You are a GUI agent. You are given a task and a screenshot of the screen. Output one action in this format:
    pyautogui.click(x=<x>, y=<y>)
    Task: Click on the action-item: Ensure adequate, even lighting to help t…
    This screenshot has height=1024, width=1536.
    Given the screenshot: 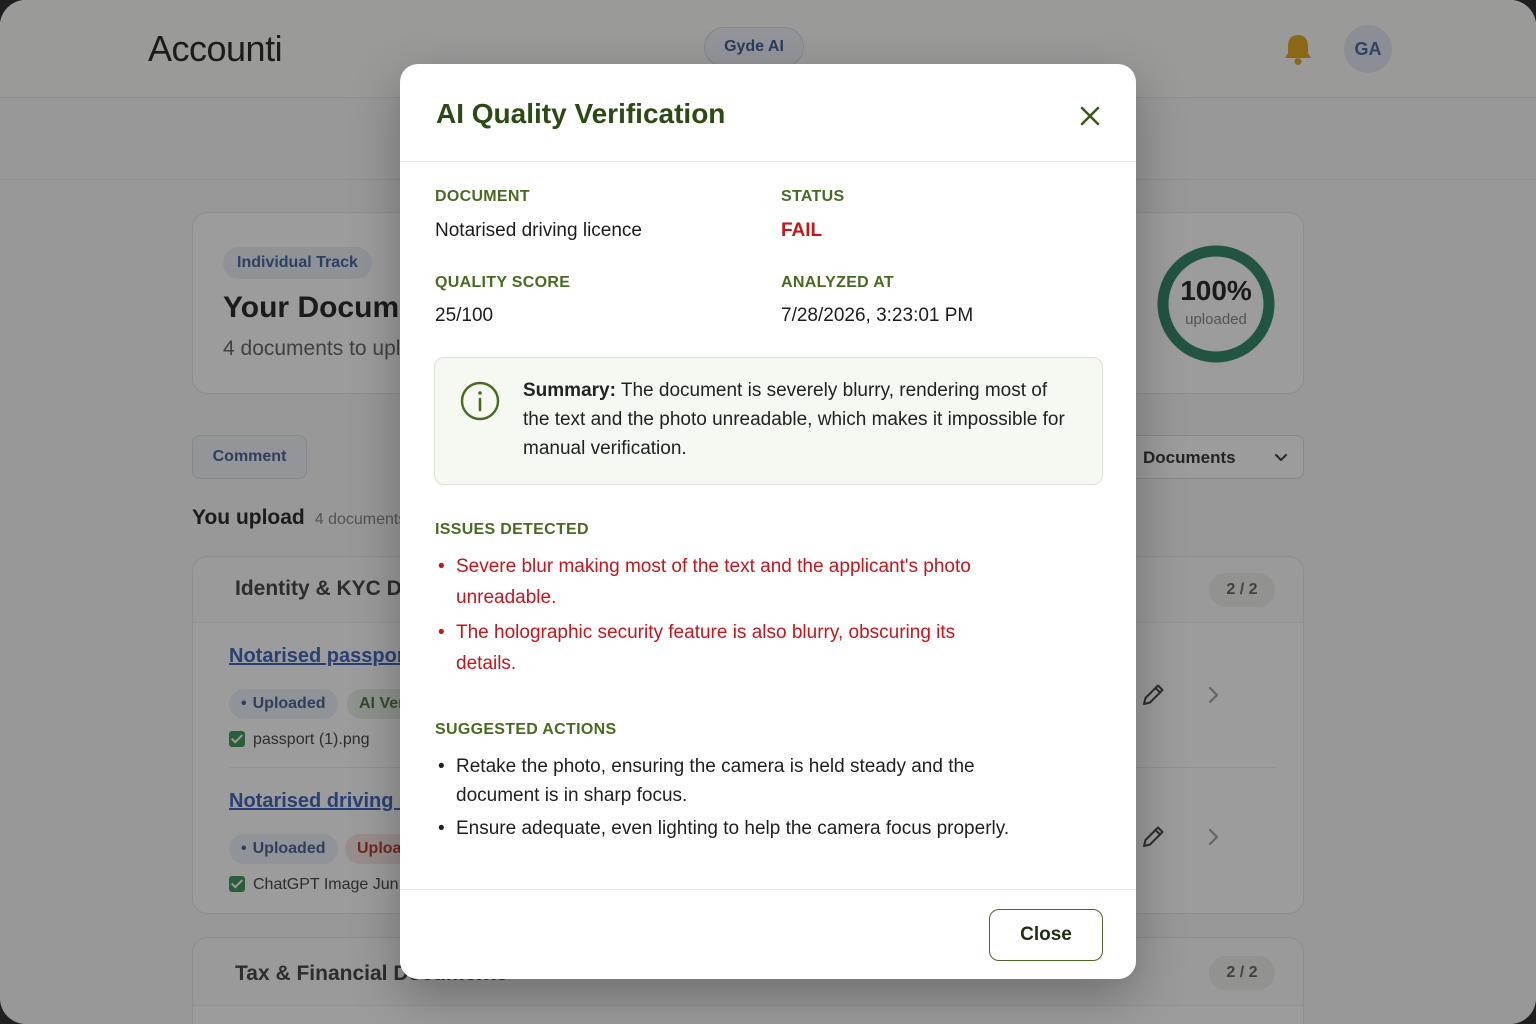 What is the action you would take?
    pyautogui.click(x=732, y=828)
    